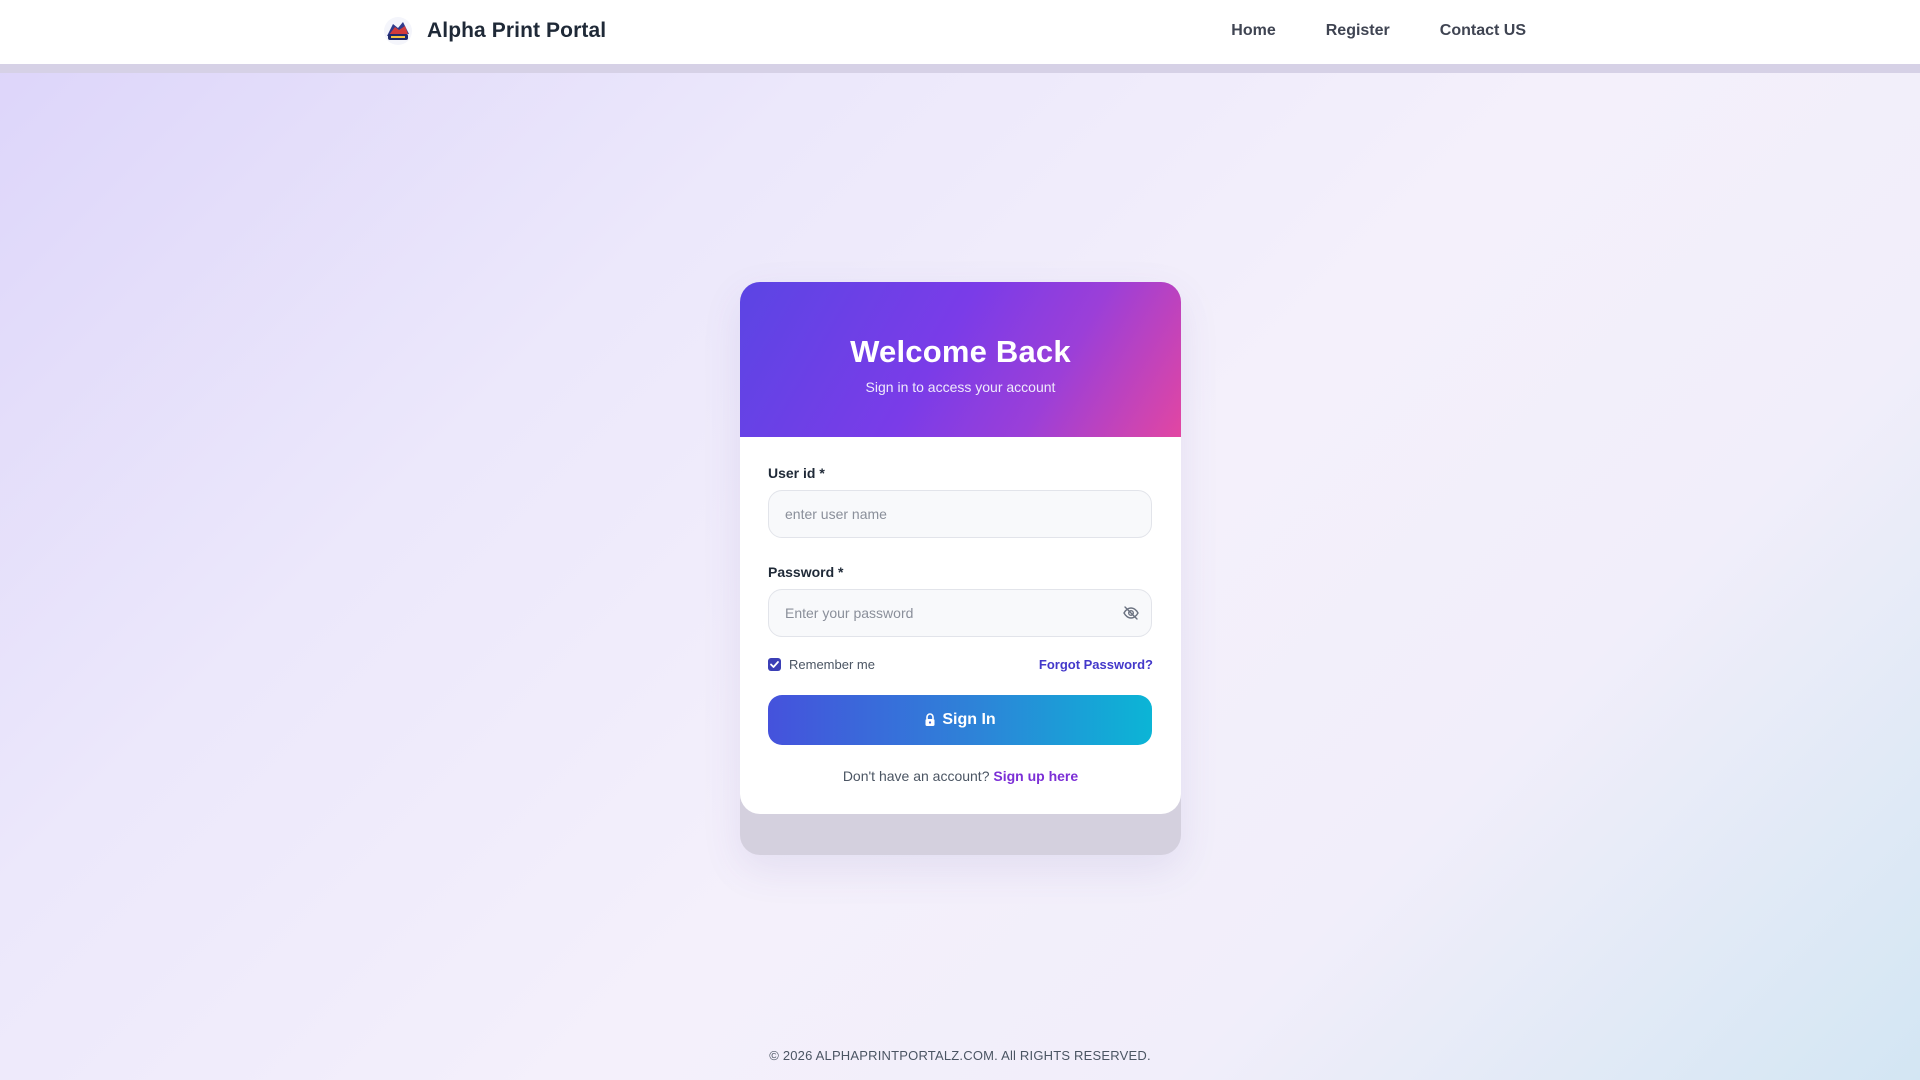 This screenshot has height=1080, width=1920. I want to click on options-row: Remember me Forgot Password?, so click(960, 664).